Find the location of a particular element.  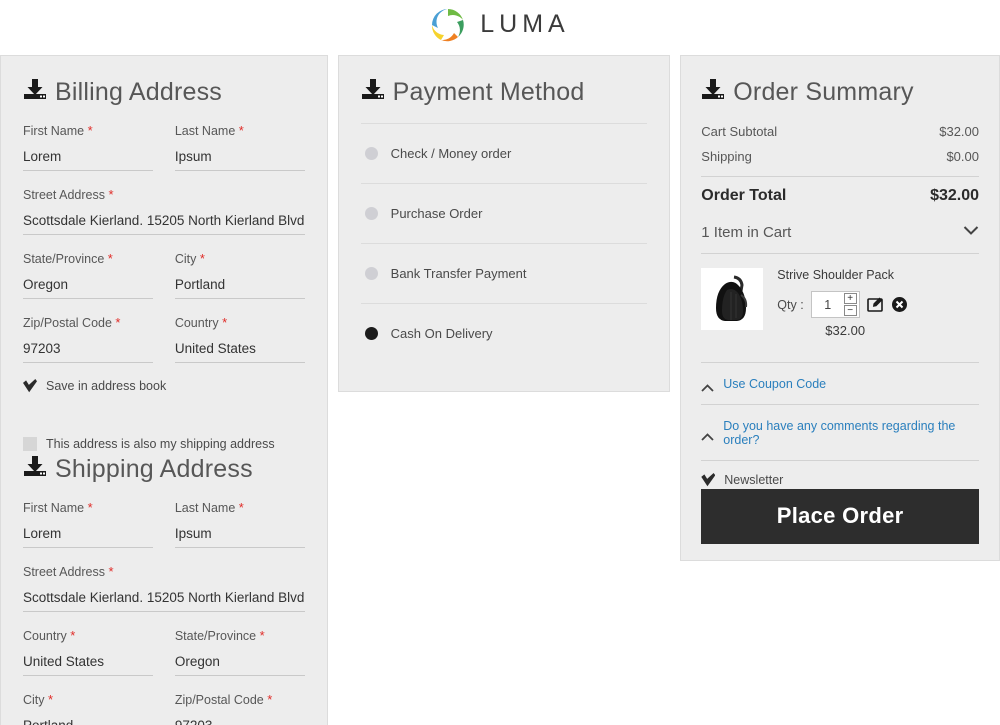

payment-method-title: Payment Method is located at coordinates (504, 92).